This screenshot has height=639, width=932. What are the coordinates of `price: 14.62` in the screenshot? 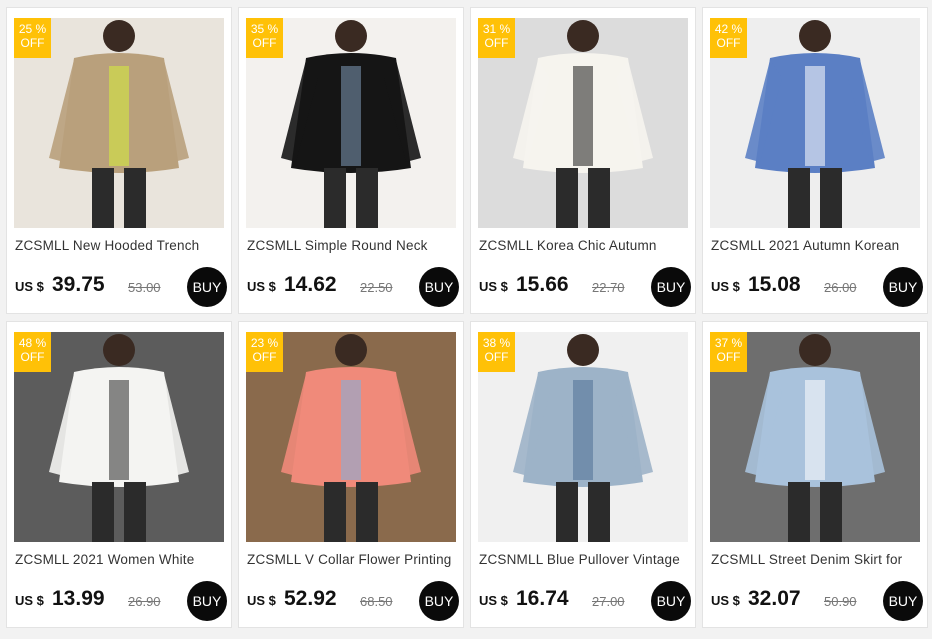 It's located at (310, 284).